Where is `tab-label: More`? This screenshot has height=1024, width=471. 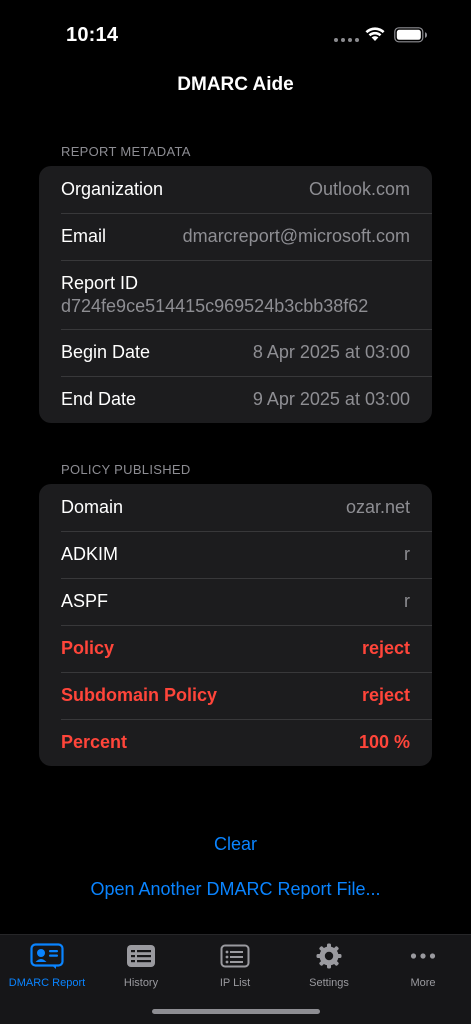
tab-label: More is located at coordinates (423, 983).